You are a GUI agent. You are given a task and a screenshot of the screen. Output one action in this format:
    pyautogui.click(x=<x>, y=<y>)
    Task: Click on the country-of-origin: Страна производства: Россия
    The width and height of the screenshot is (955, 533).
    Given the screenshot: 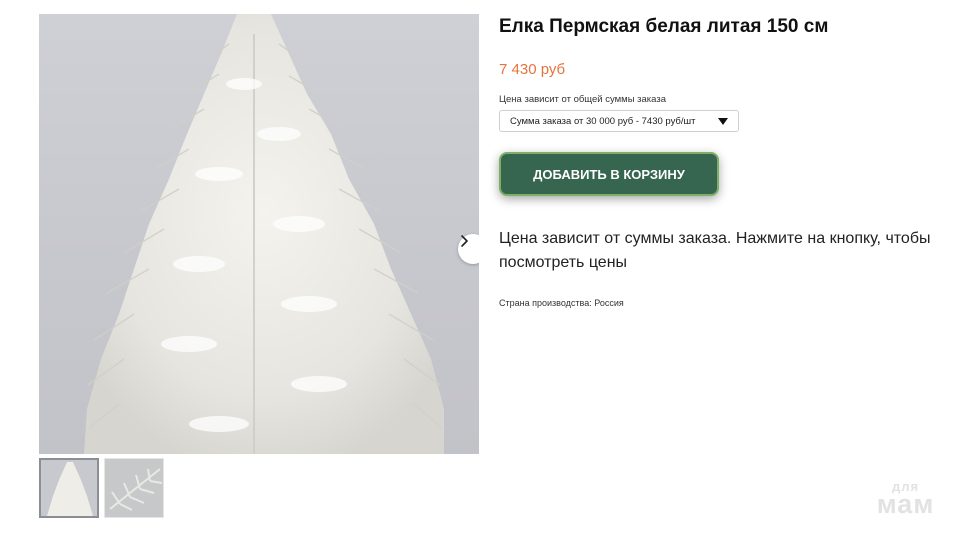 What is the action you would take?
    pyautogui.click(x=561, y=303)
    